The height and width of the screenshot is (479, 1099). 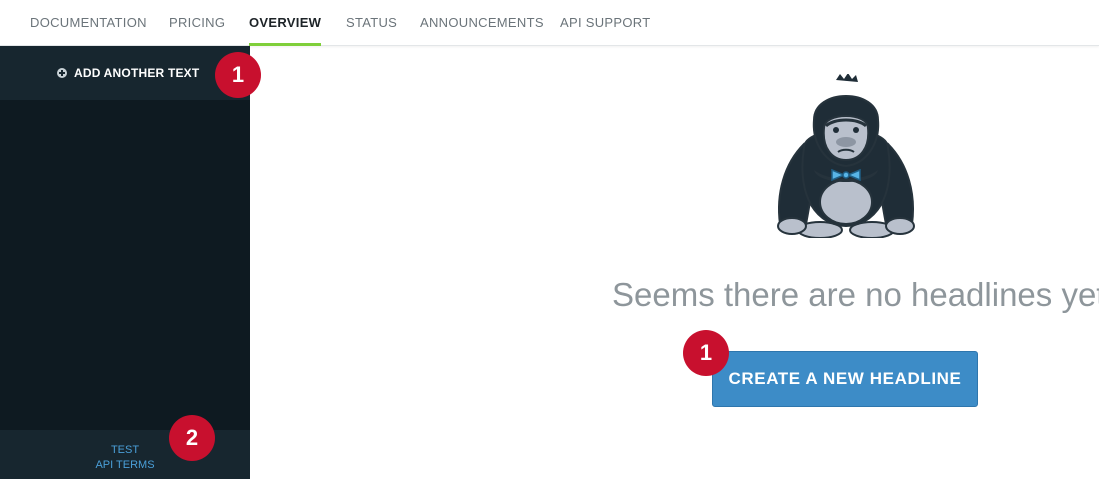 What do you see at coordinates (285, 23) in the screenshot?
I see `tab-overview: OVERVIEW` at bounding box center [285, 23].